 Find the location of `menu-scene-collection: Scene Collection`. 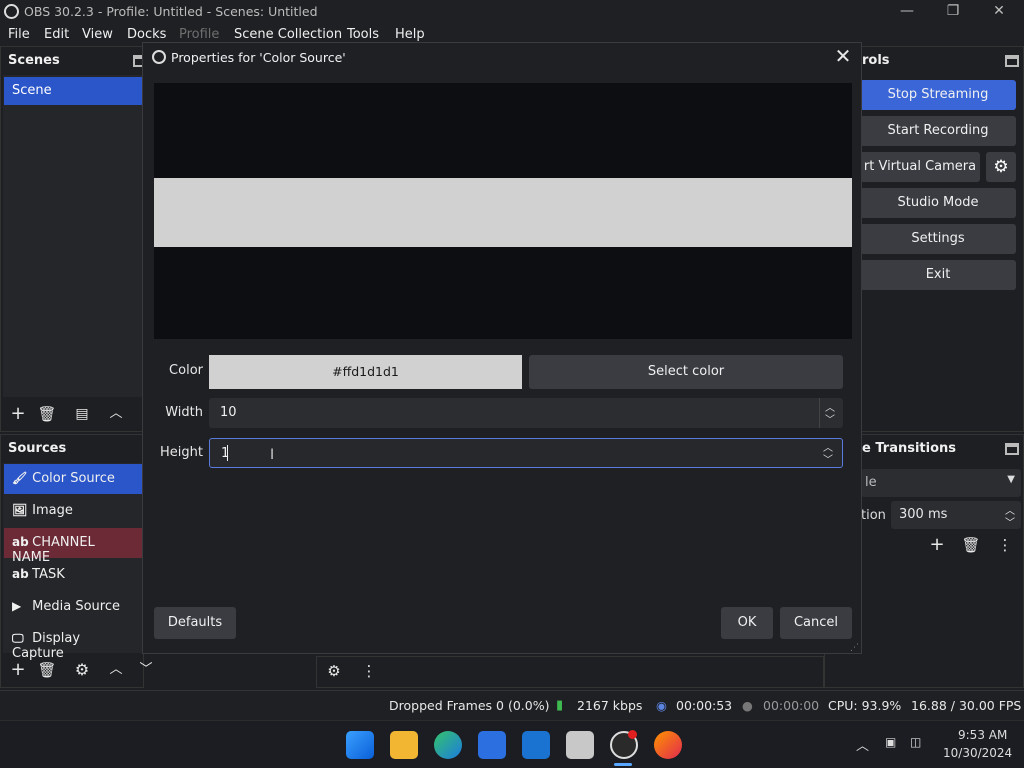

menu-scene-collection: Scene Collection is located at coordinates (288, 34).